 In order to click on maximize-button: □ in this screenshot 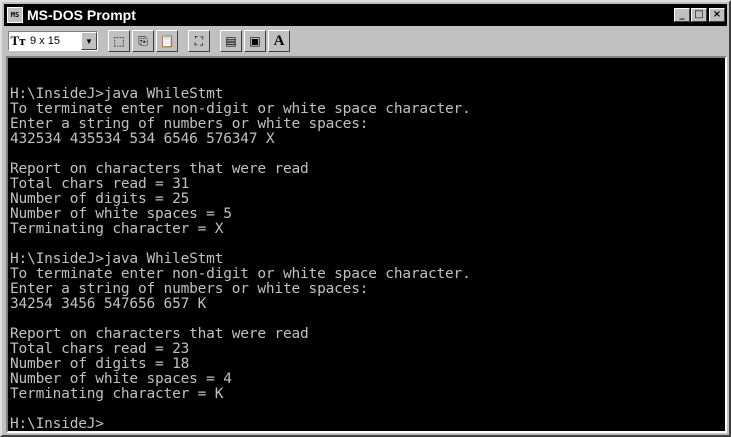, I will do `click(699, 15)`.